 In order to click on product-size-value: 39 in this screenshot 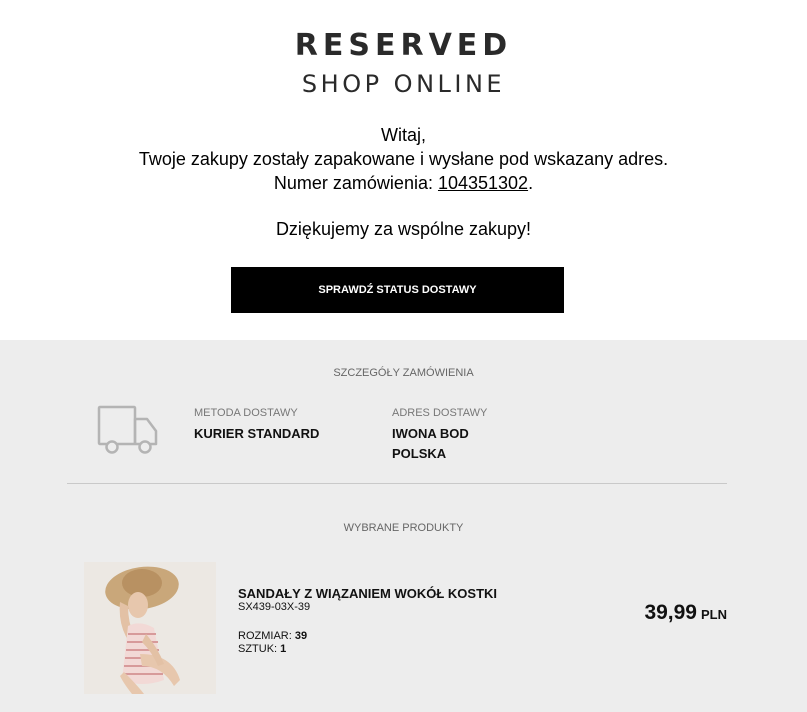, I will do `click(301, 636)`.